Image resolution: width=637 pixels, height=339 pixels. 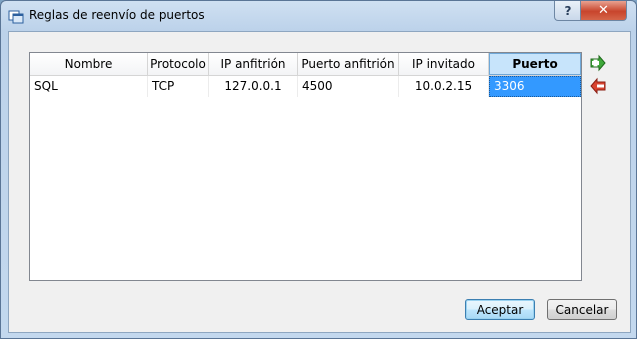 What do you see at coordinates (500, 309) in the screenshot?
I see `accept-button: Aceptar` at bounding box center [500, 309].